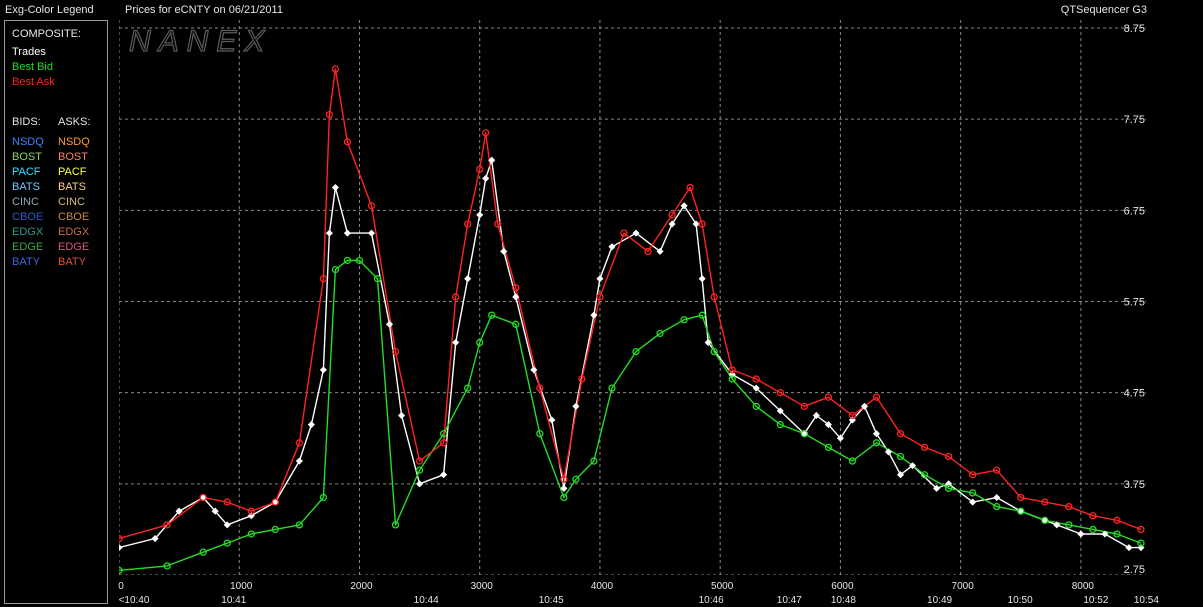 This screenshot has width=1203, height=607. Describe the element at coordinates (1020, 600) in the screenshot. I see `time-label: 10:50` at that location.